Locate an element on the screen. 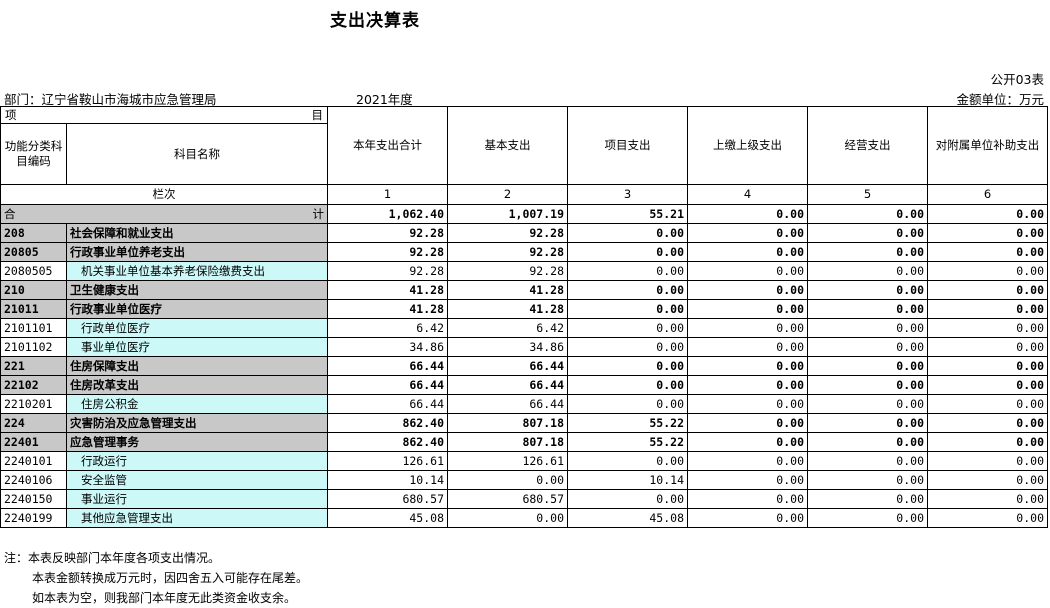  subject-name: 行政事业单位养老支出 is located at coordinates (197, 252).